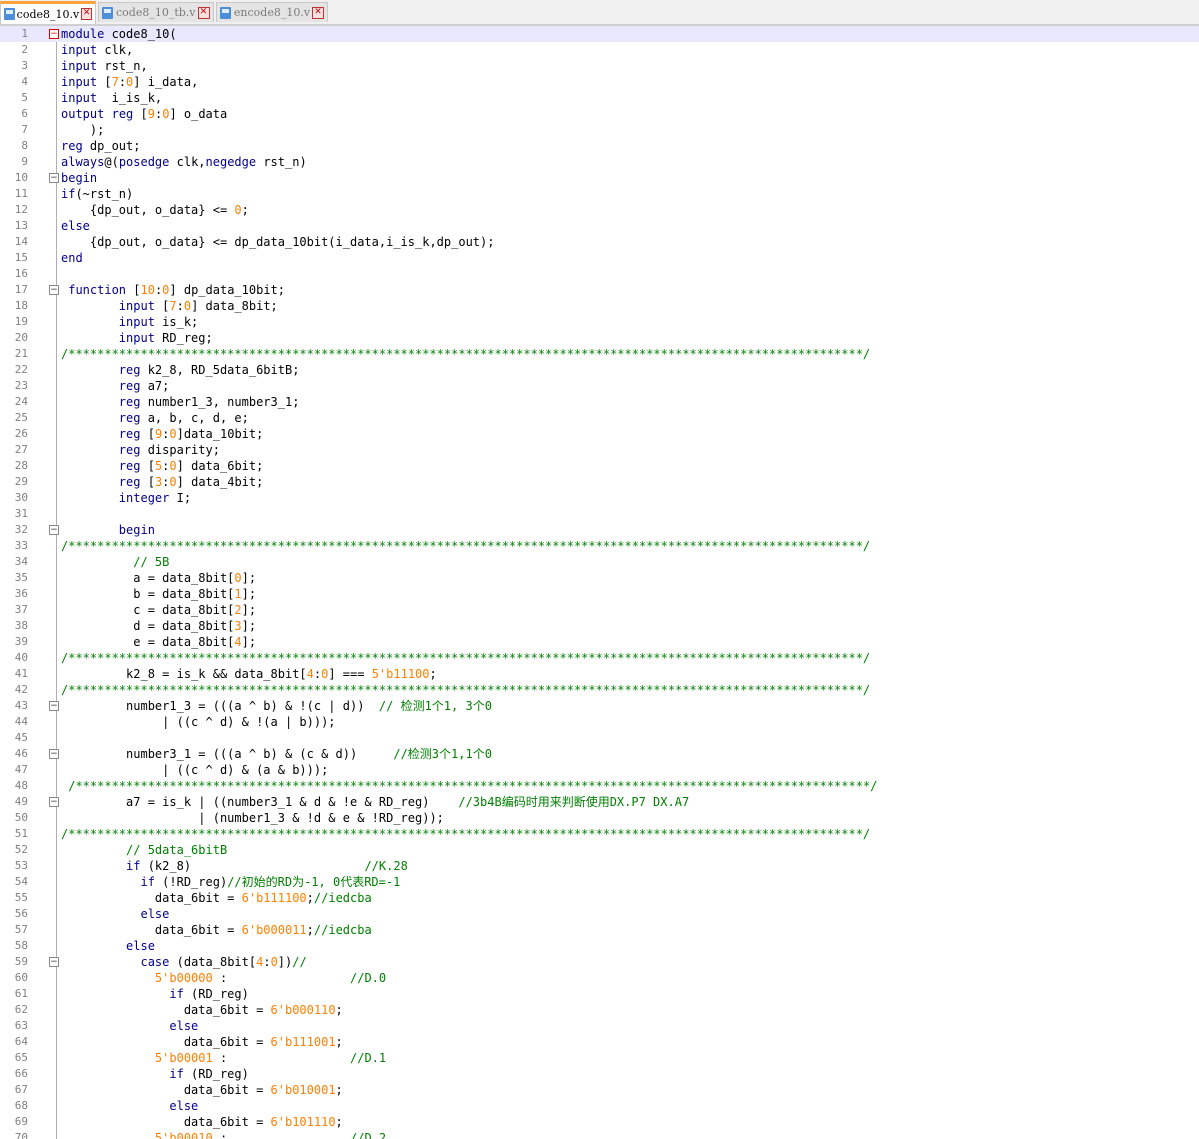  I want to click on line-number: 12, so click(21, 209).